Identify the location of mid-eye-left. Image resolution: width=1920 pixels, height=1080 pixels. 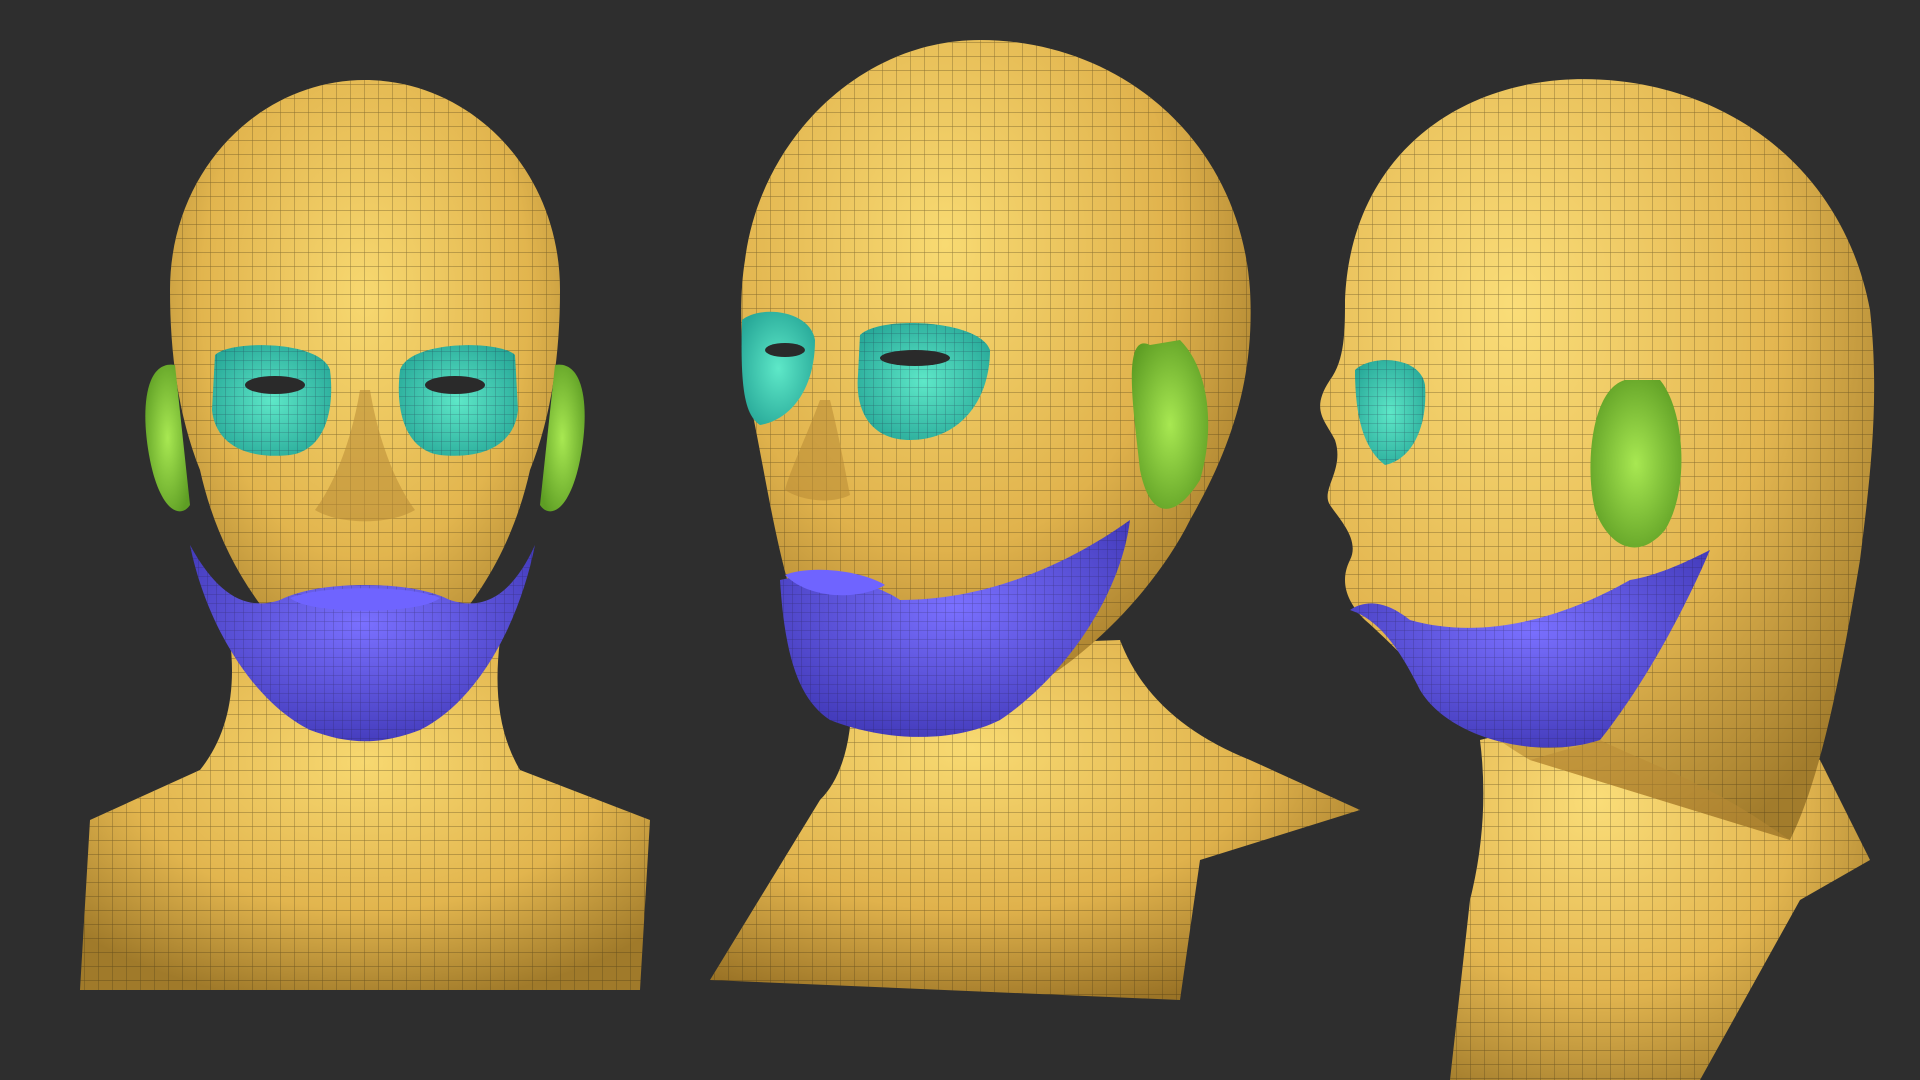
(785, 350).